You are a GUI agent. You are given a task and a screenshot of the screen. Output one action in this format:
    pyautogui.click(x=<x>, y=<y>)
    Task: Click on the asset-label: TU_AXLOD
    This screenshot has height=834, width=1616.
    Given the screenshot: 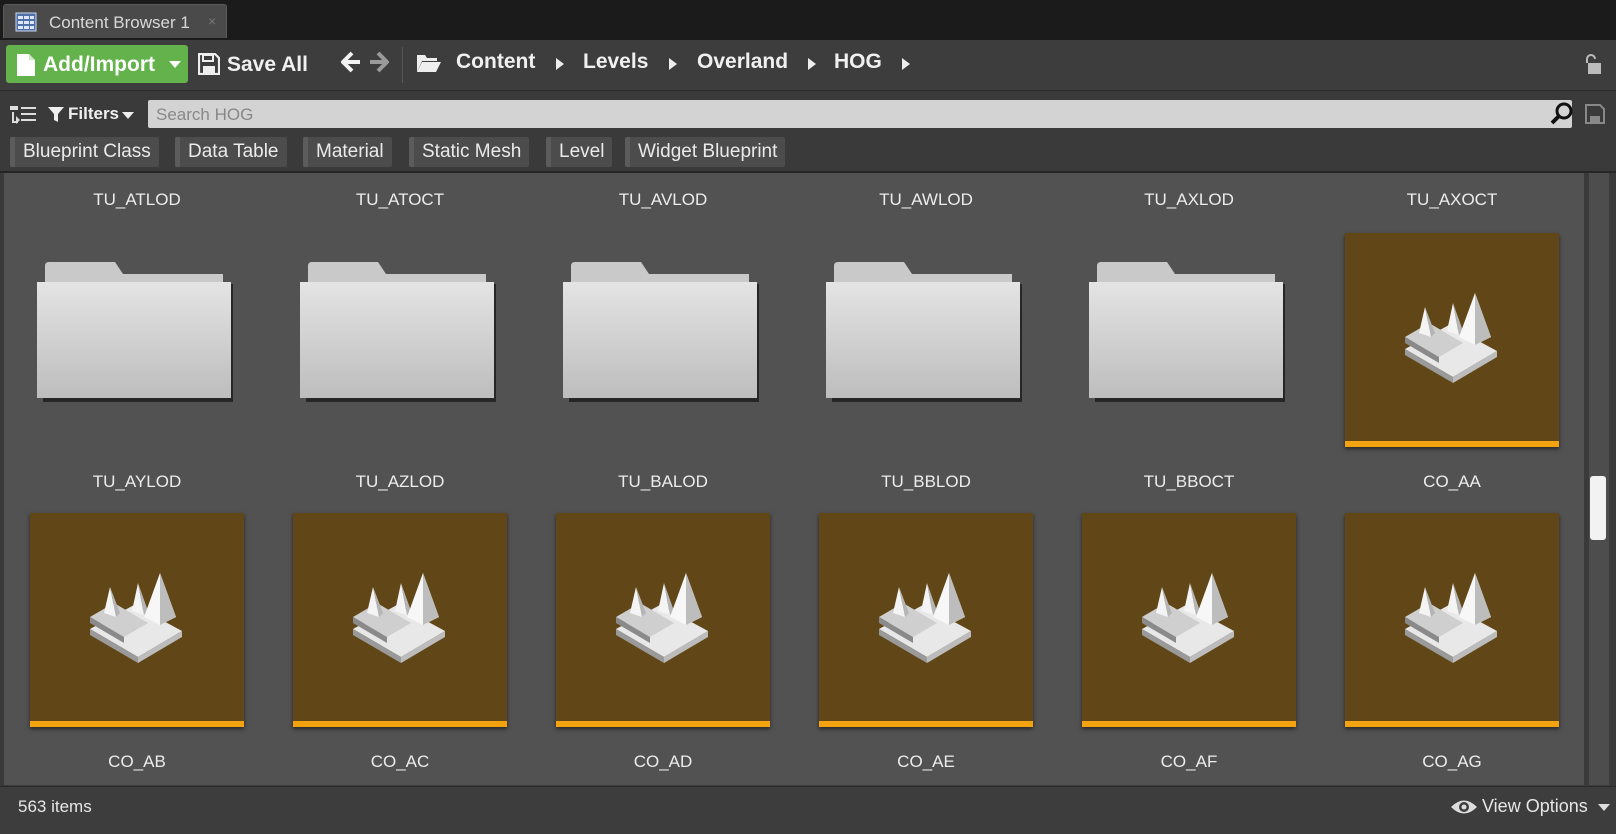 What is the action you would take?
    pyautogui.click(x=1189, y=200)
    